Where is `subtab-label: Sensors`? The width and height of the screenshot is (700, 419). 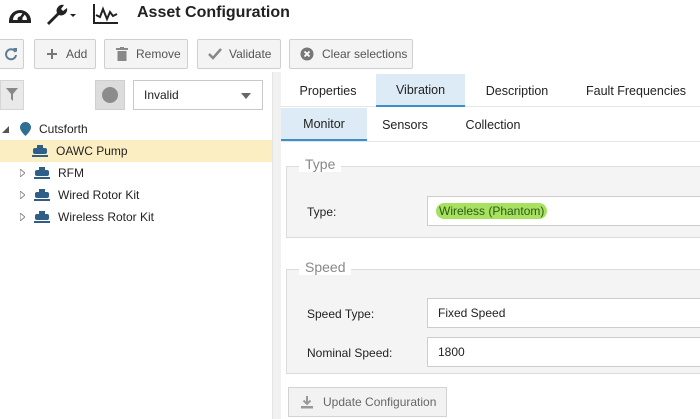 subtab-label: Sensors is located at coordinates (405, 124).